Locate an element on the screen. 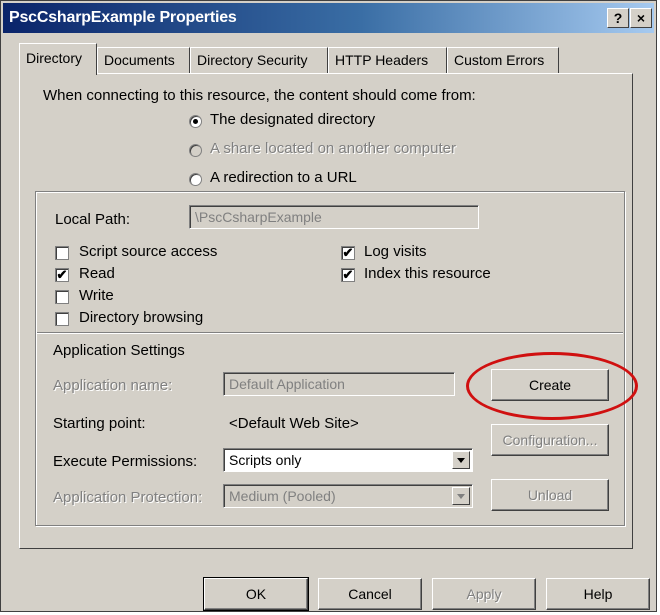 The width and height of the screenshot is (660, 615). help-button: ? is located at coordinates (618, 18).